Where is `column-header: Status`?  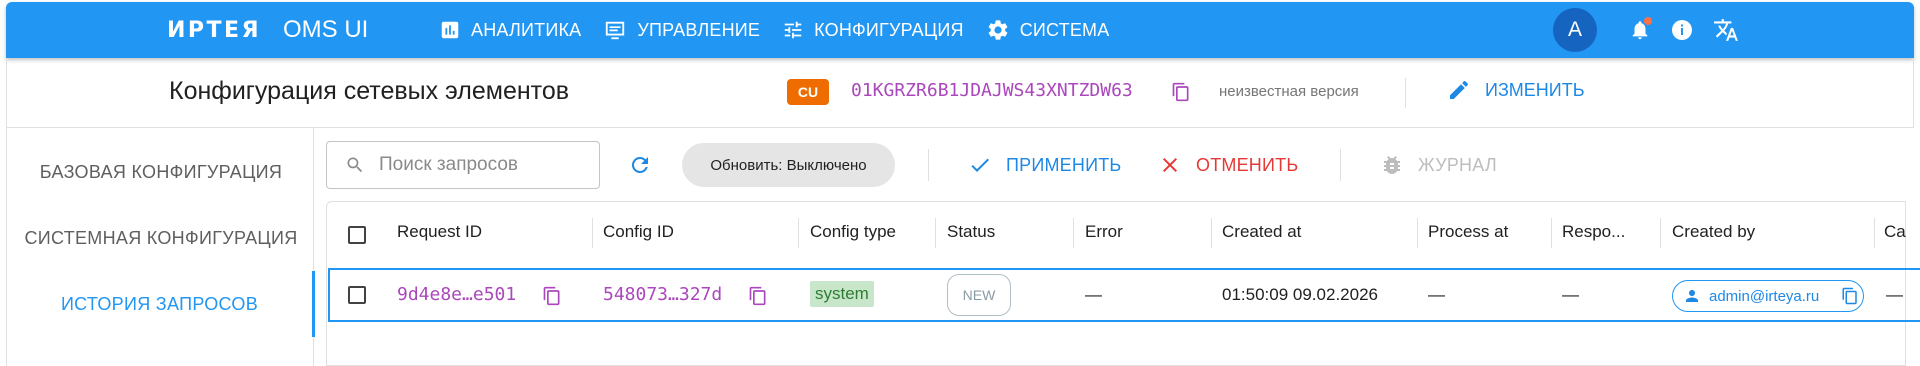
column-header: Status is located at coordinates (971, 232).